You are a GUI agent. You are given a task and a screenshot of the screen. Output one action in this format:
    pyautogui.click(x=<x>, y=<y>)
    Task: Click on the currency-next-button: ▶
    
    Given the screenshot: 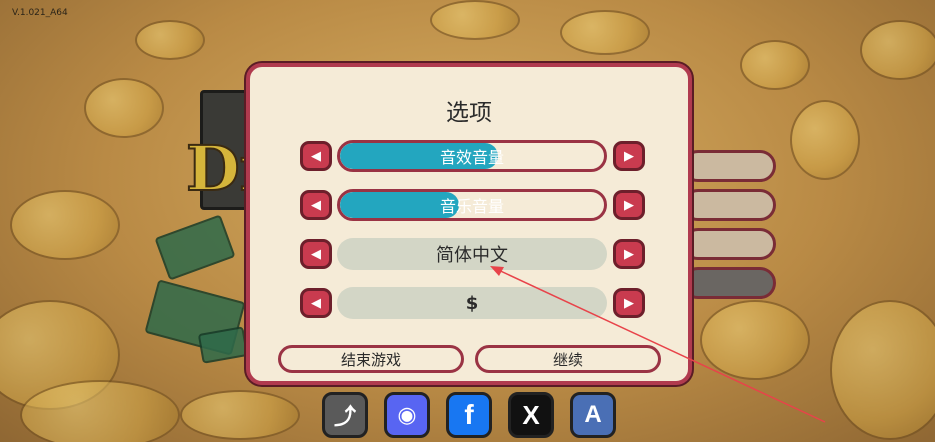 What is the action you would take?
    pyautogui.click(x=629, y=303)
    